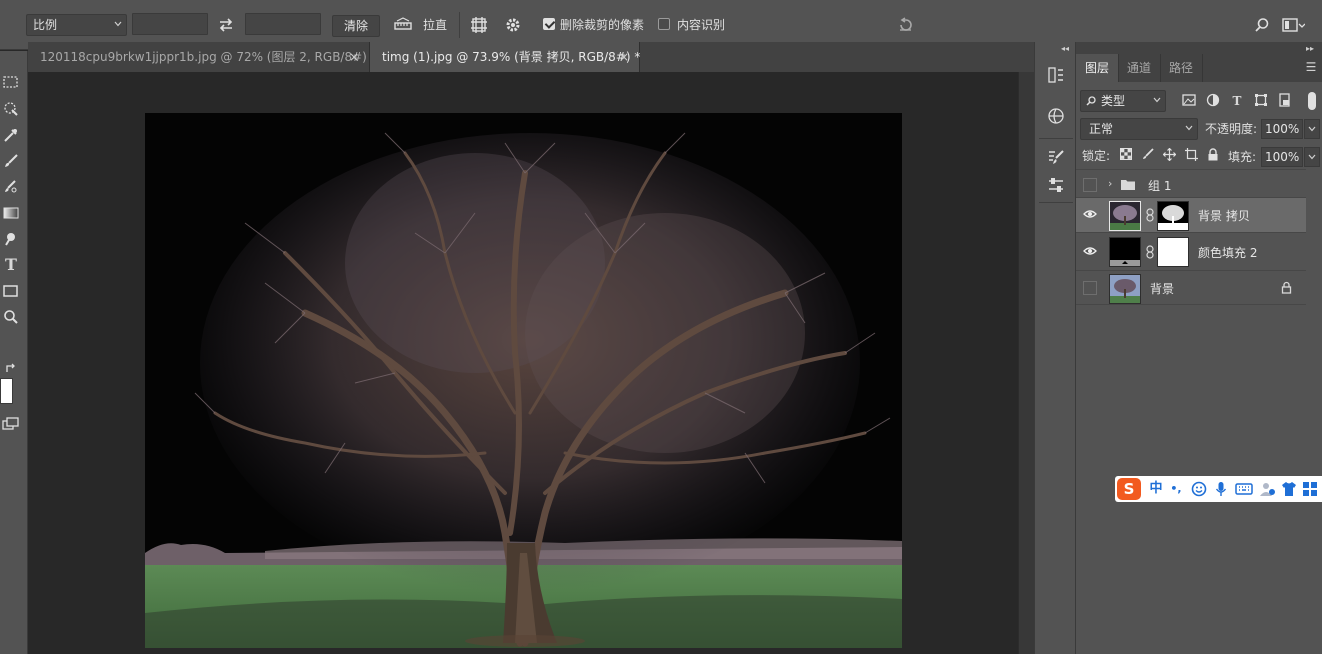 Image resolution: width=1322 pixels, height=654 pixels. I want to click on eyedropper-tool-icon, so click(11, 135).